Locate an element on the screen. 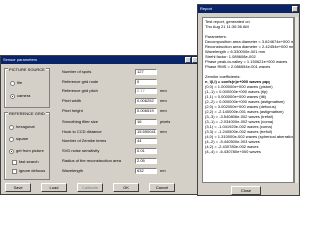  report-dialog-titlebar: Report is located at coordinates (248, 9).